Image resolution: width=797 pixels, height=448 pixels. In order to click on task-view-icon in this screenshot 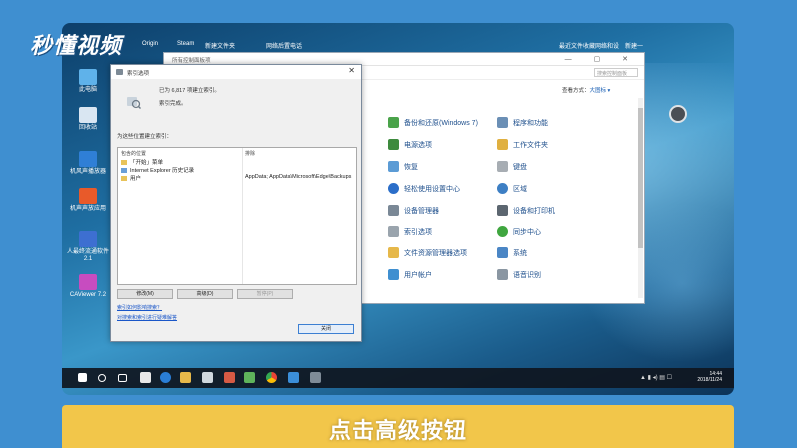, I will do `click(122, 378)`.